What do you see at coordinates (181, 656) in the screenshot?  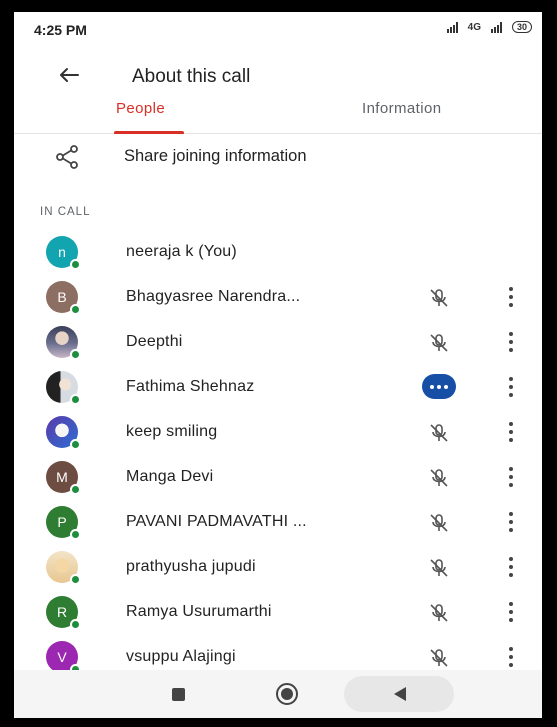 I see `participant-name: vsuppu Alajingi` at bounding box center [181, 656].